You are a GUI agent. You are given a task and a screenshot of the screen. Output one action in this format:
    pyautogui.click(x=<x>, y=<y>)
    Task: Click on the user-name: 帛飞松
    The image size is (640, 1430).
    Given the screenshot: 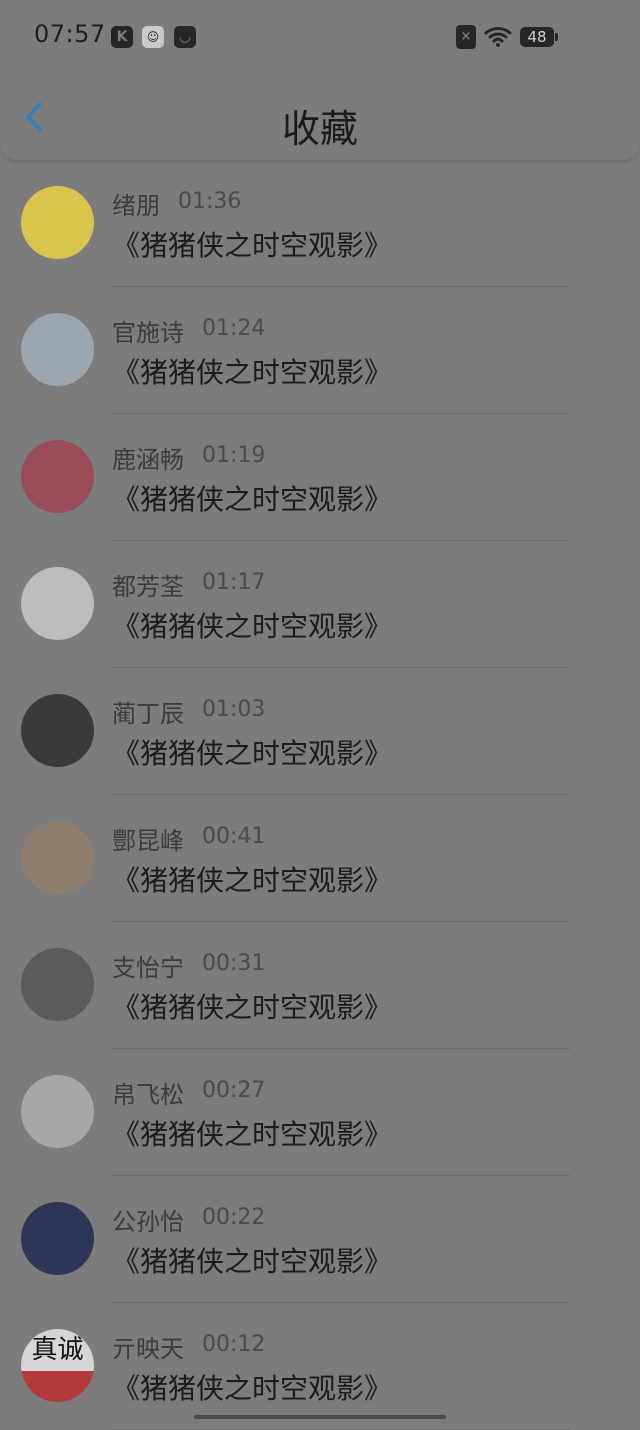 What is the action you would take?
    pyautogui.click(x=148, y=1095)
    